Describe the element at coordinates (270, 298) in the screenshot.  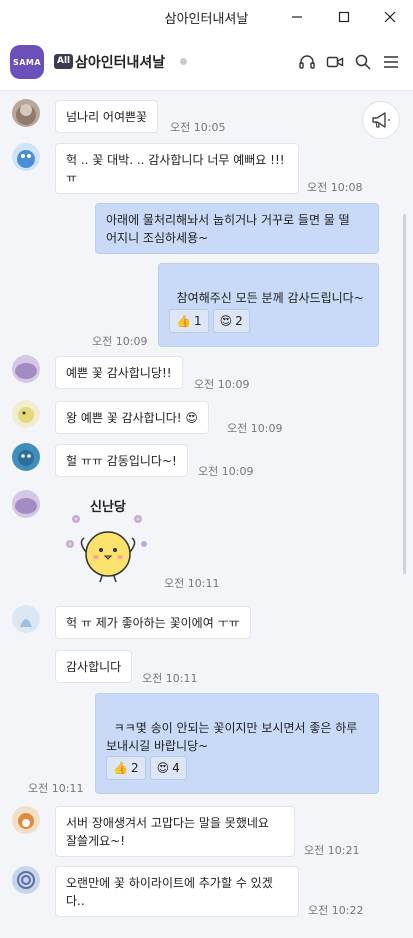
I see `message-text: 참여해주신 모든 분께 감사드립니다~` at that location.